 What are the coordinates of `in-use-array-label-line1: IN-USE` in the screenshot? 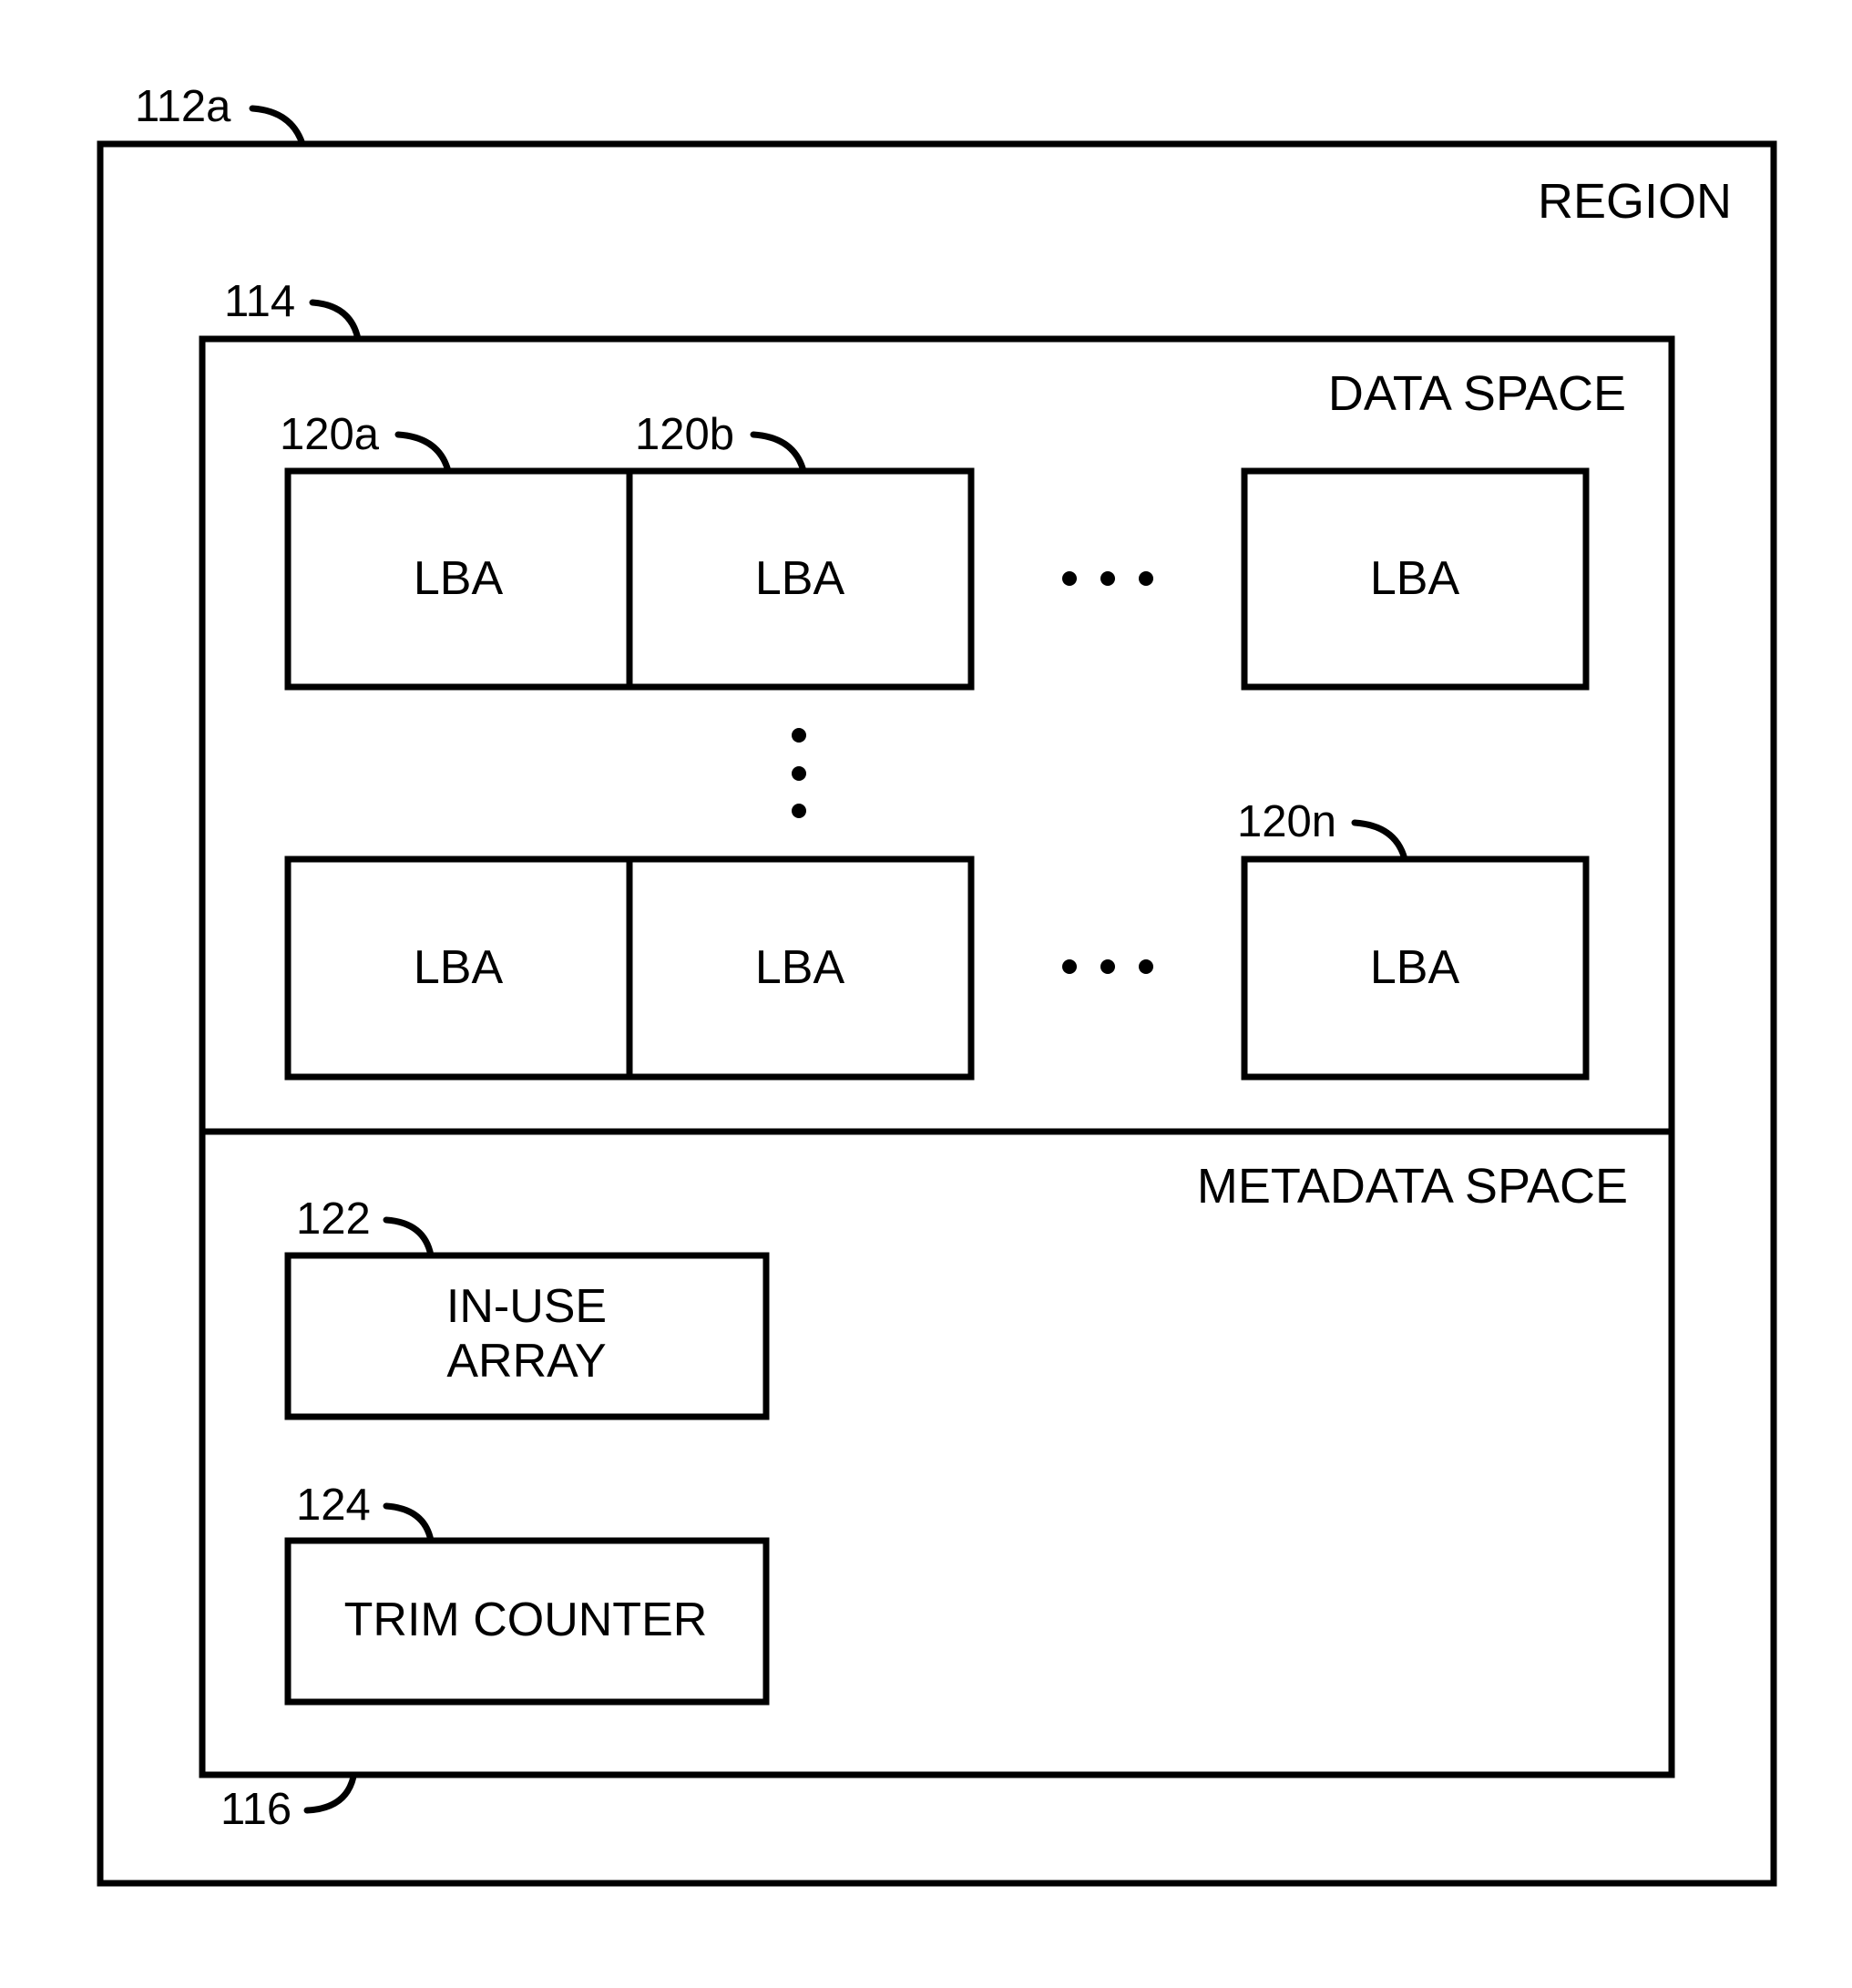 It's located at (526, 1306).